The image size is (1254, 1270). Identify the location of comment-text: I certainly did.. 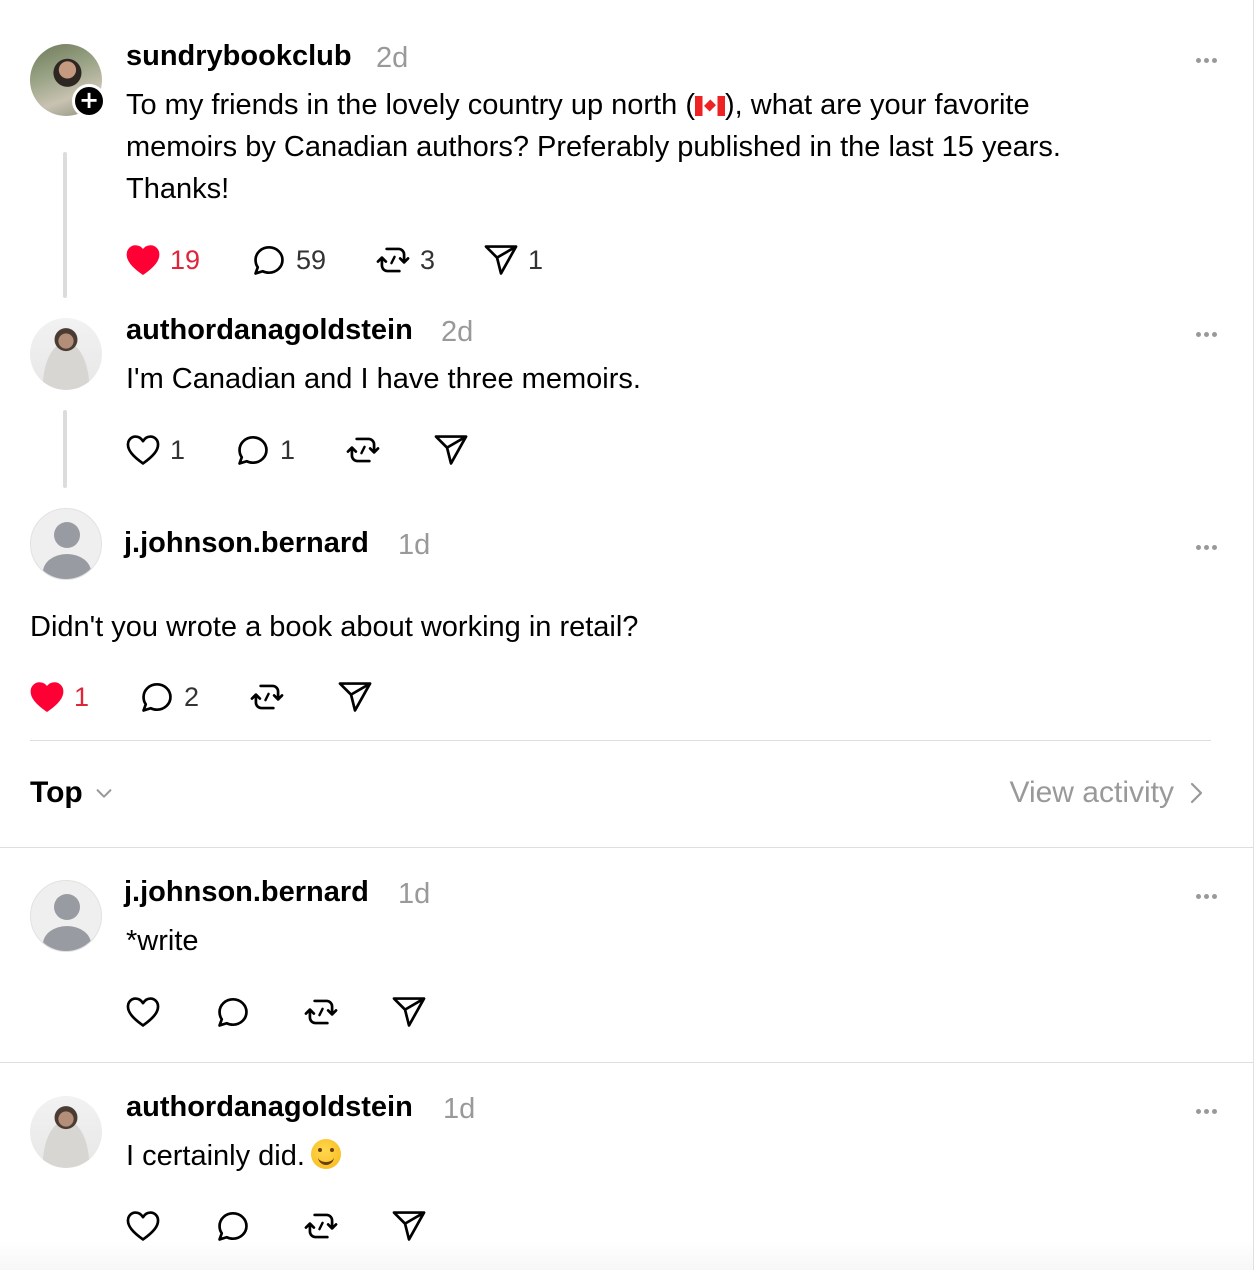
(233, 1156).